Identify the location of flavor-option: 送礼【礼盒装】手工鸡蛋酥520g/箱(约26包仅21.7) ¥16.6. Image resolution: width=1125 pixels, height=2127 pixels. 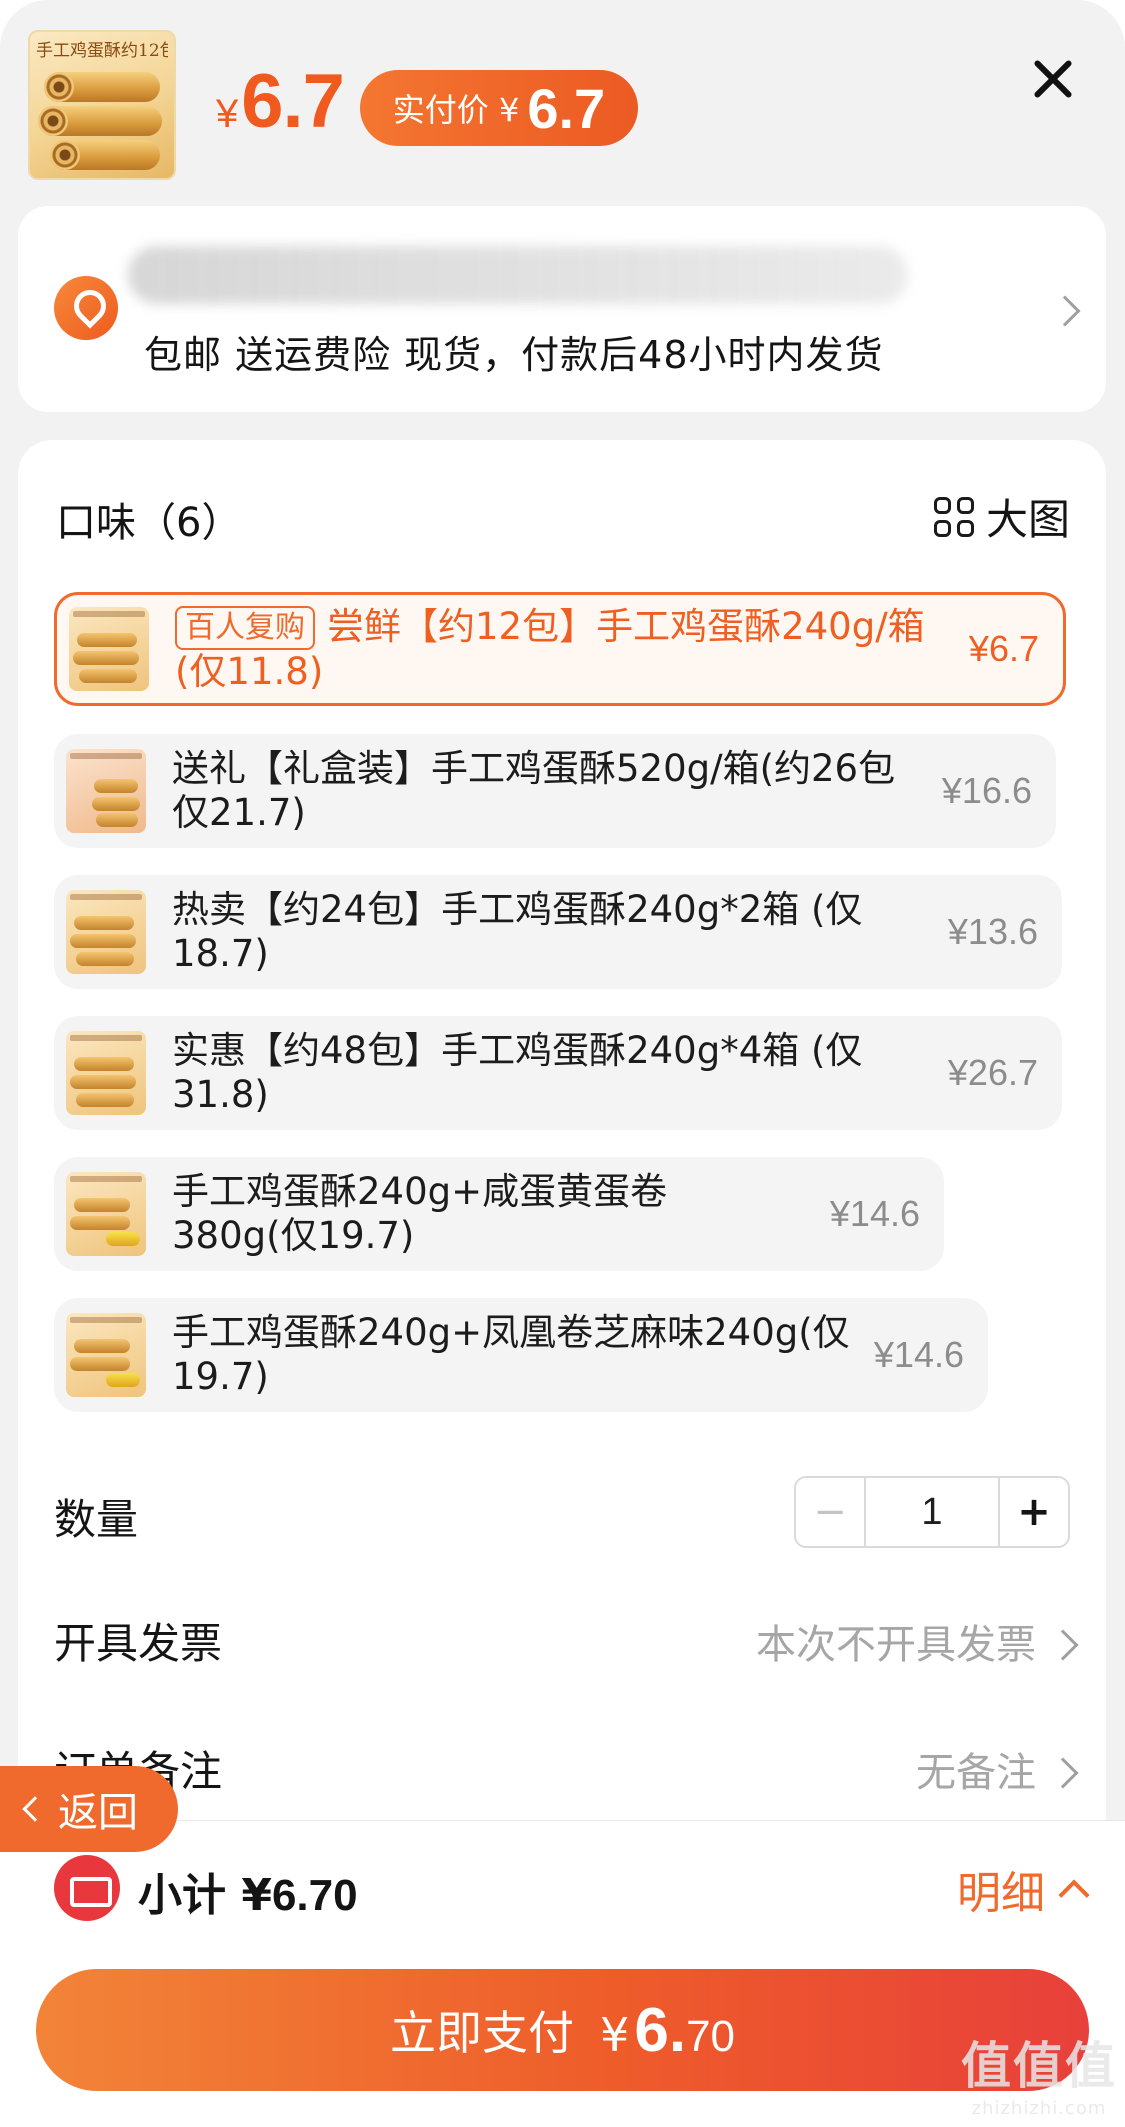
(555, 791).